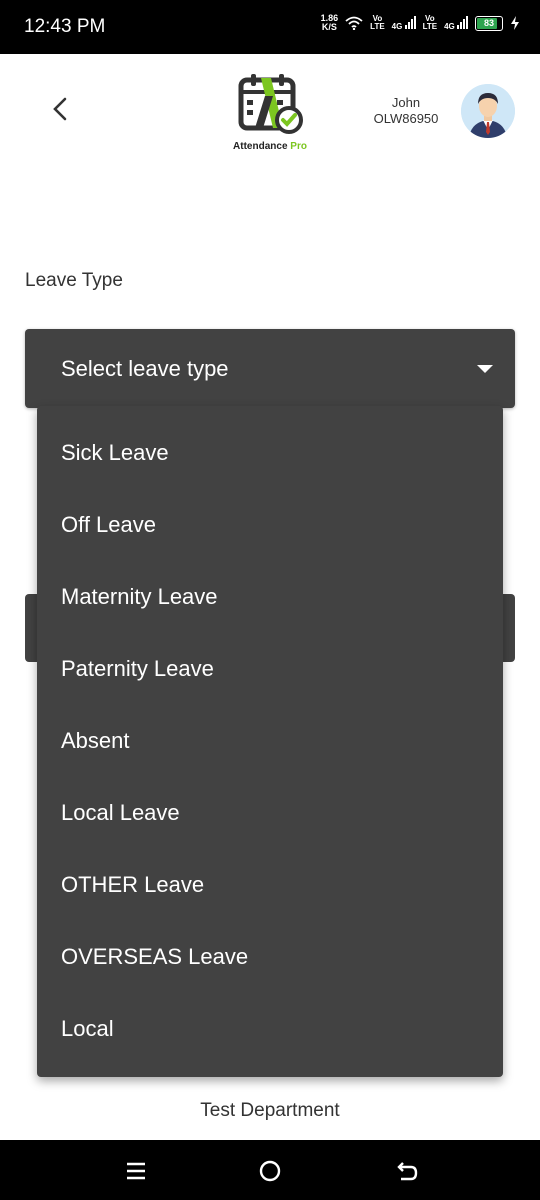 This screenshot has width=540, height=1200. Describe the element at coordinates (270, 1110) in the screenshot. I see `department-text: Test Department` at that location.